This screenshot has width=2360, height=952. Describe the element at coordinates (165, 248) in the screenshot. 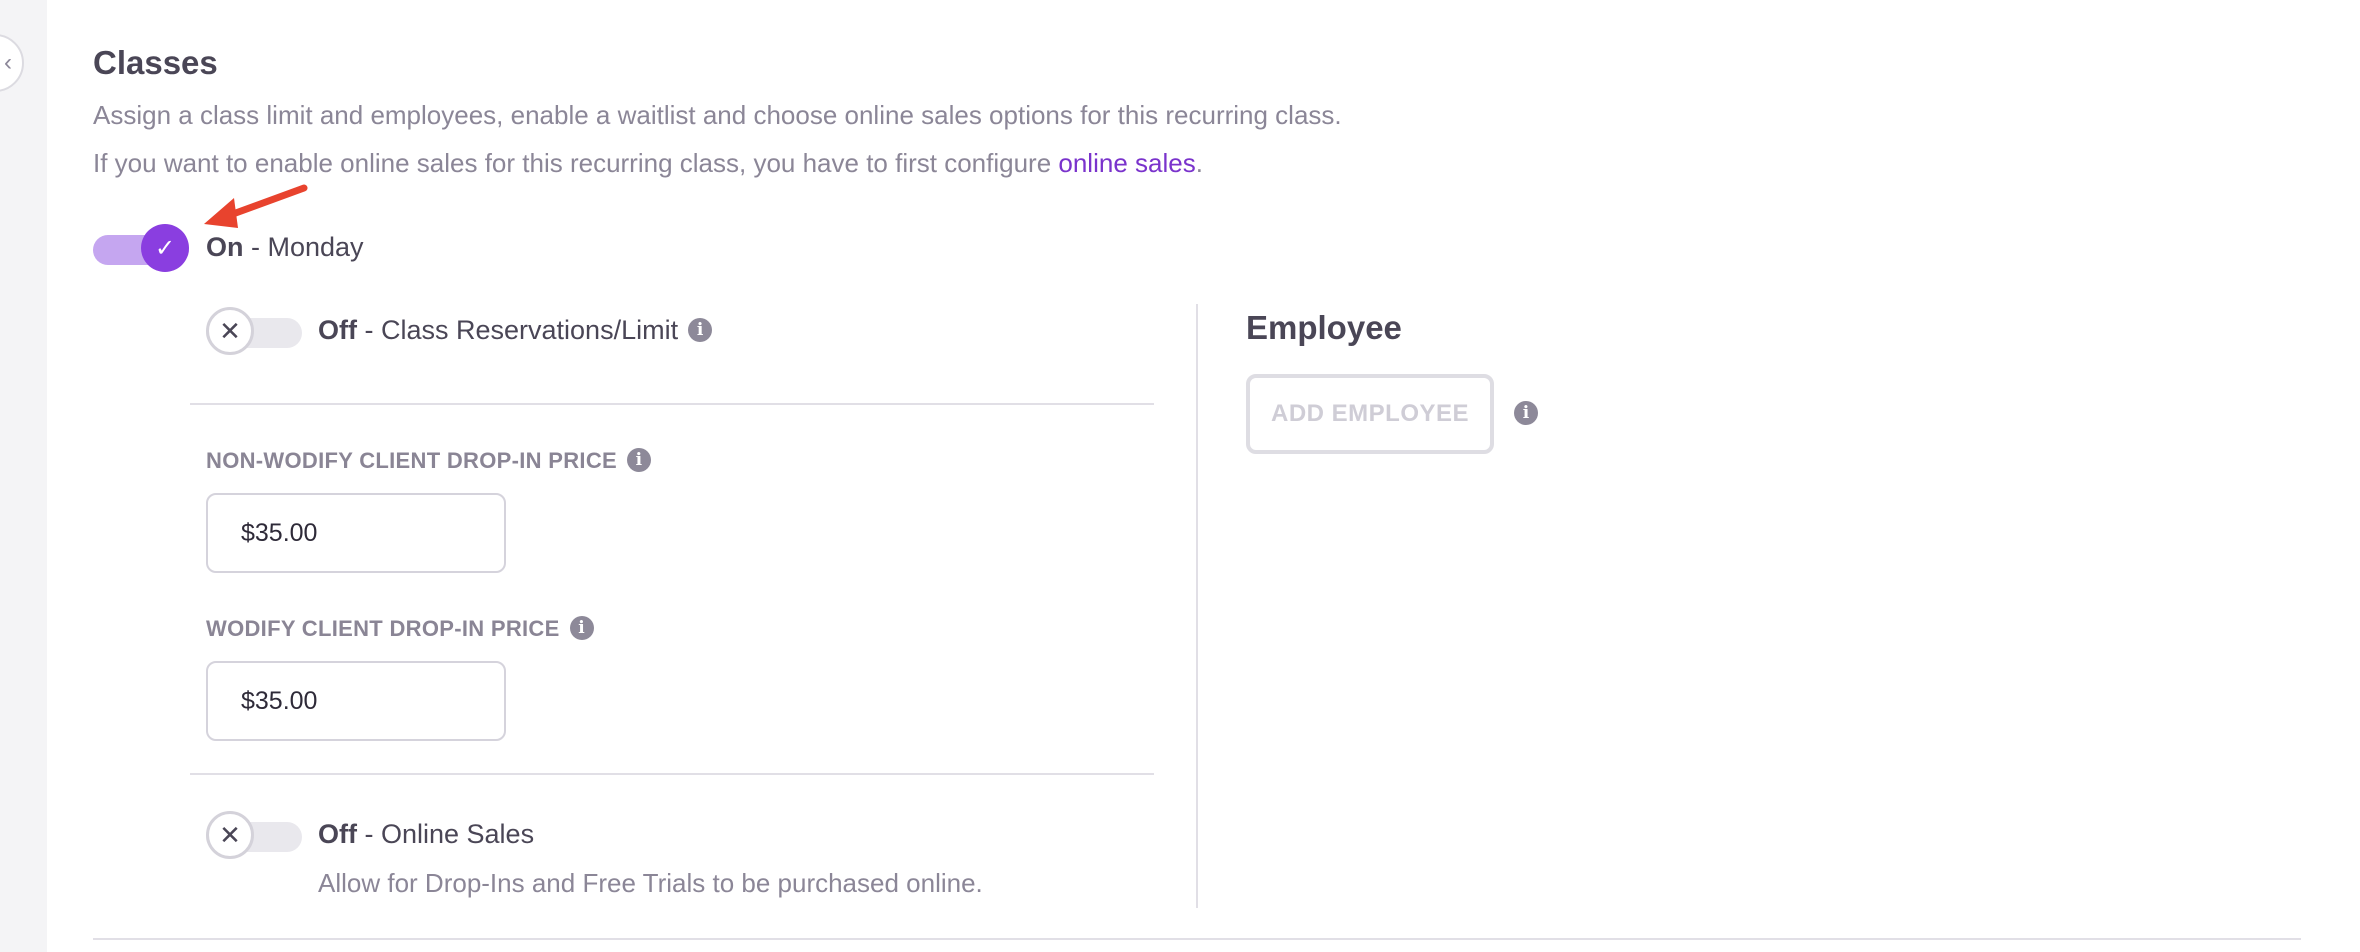

I see `check-icon: ✓` at that location.